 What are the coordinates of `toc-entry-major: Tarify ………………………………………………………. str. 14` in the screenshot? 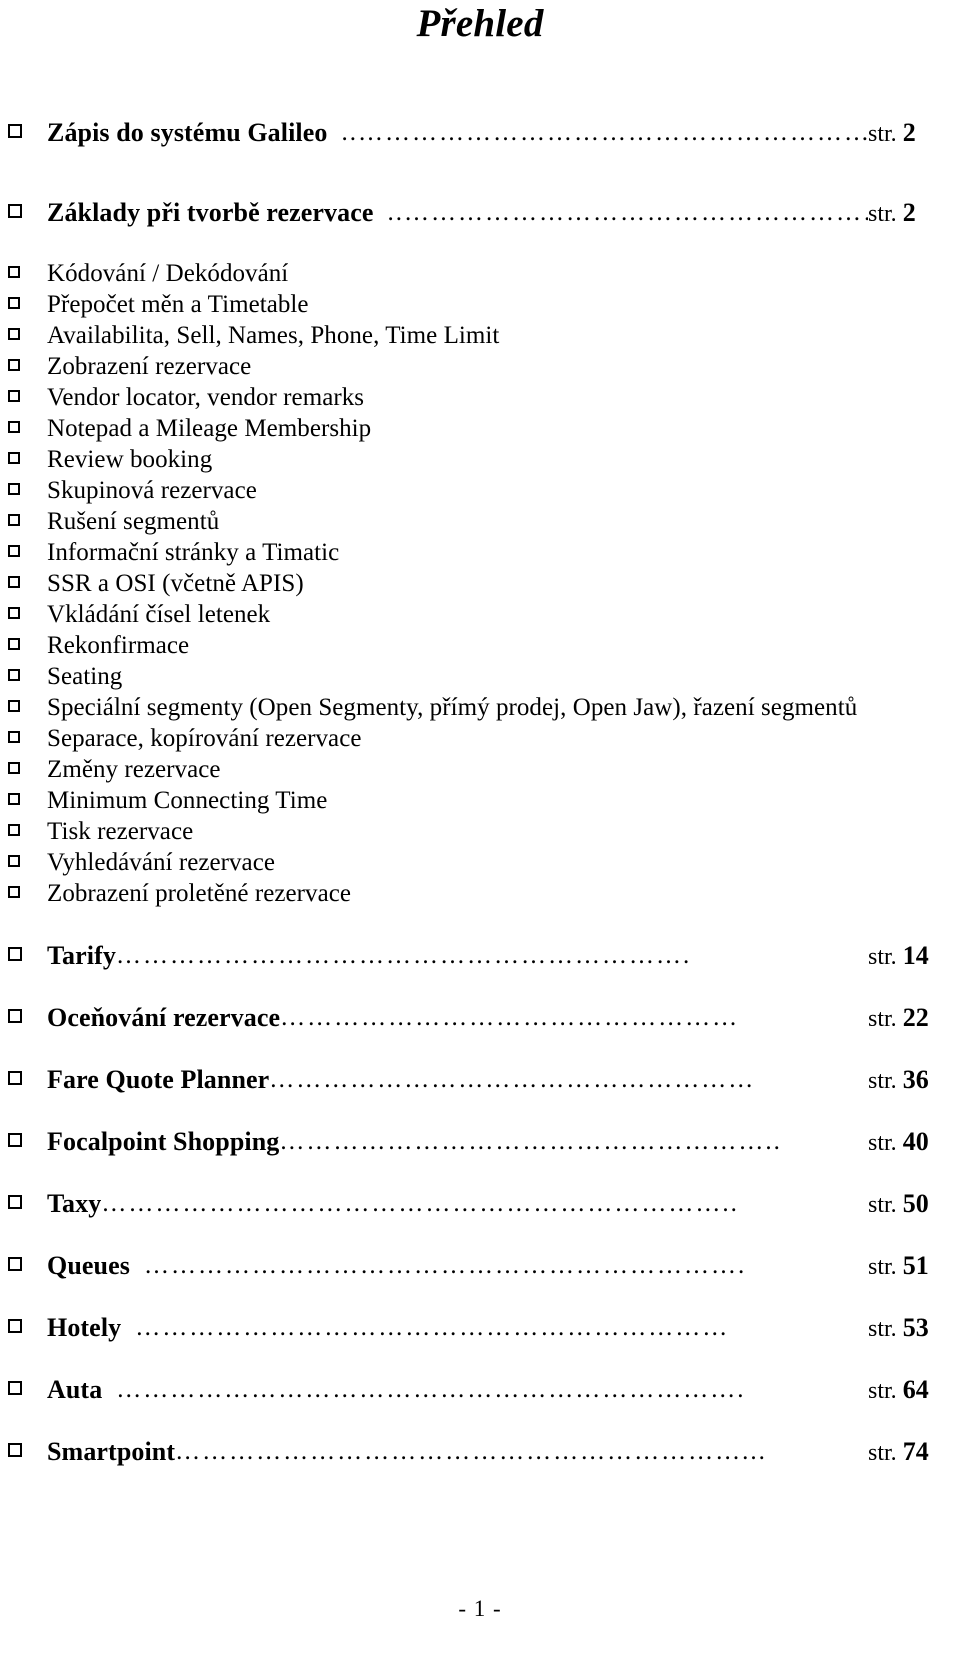 It's located at (480, 972).